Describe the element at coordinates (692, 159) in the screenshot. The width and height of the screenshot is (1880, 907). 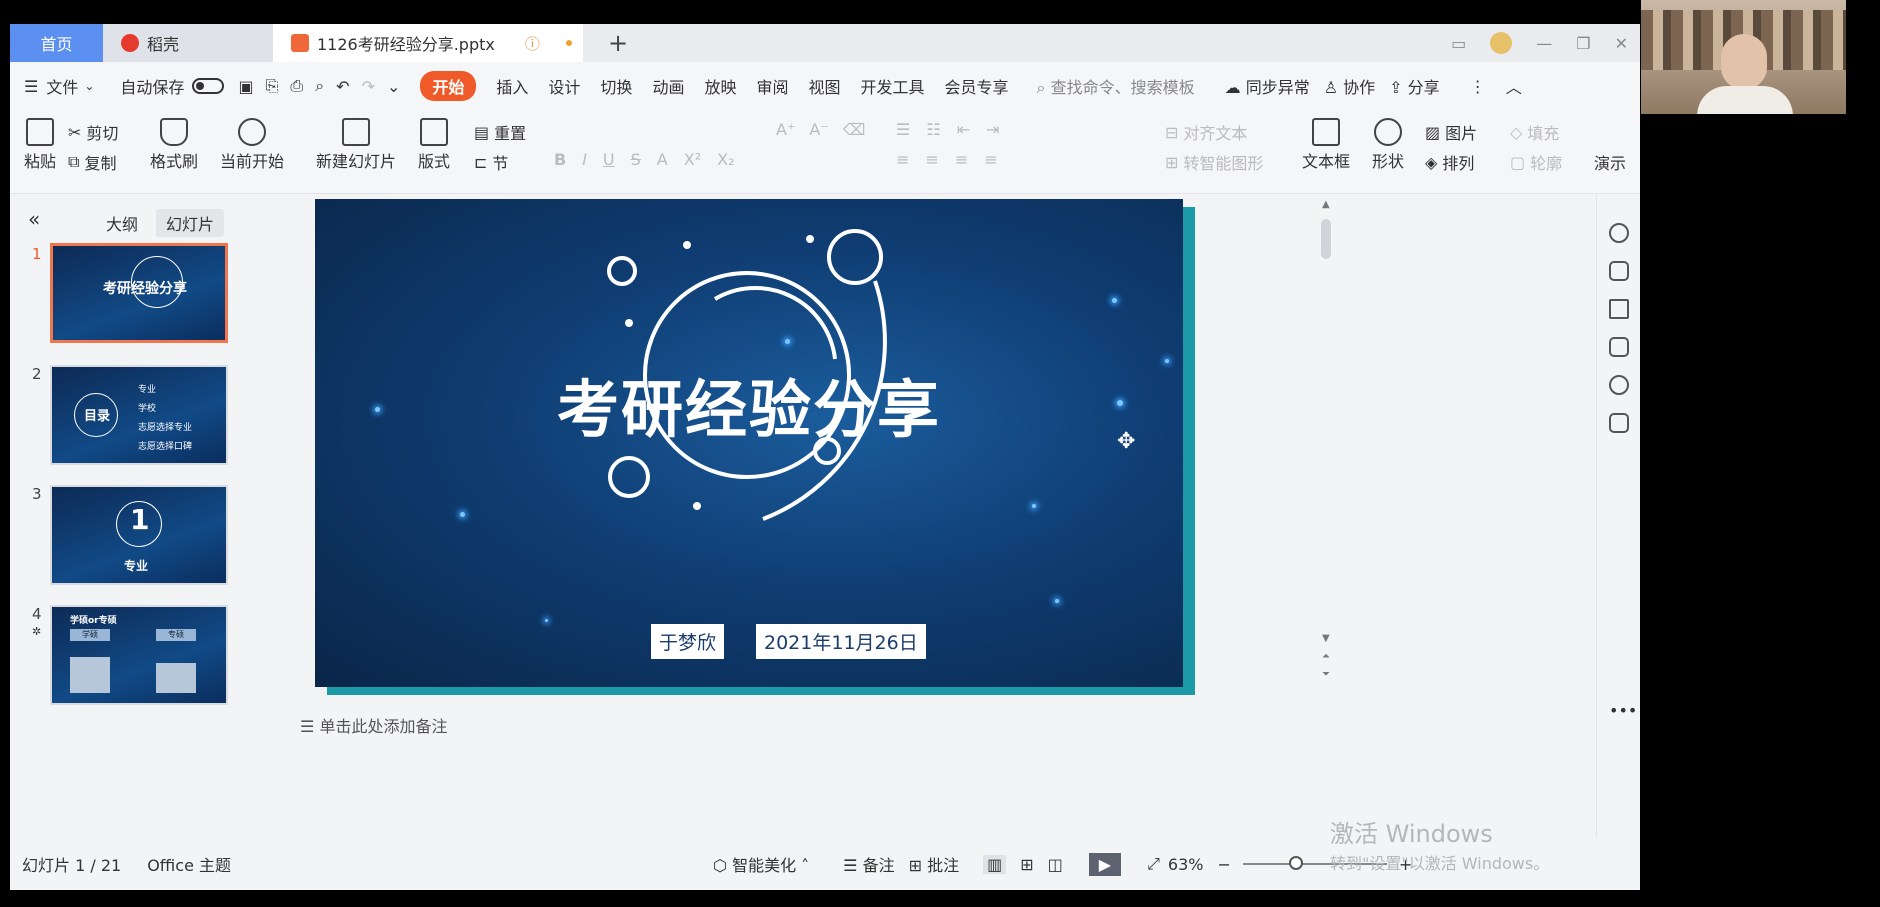
I see `superscript-icon: X²` at that location.